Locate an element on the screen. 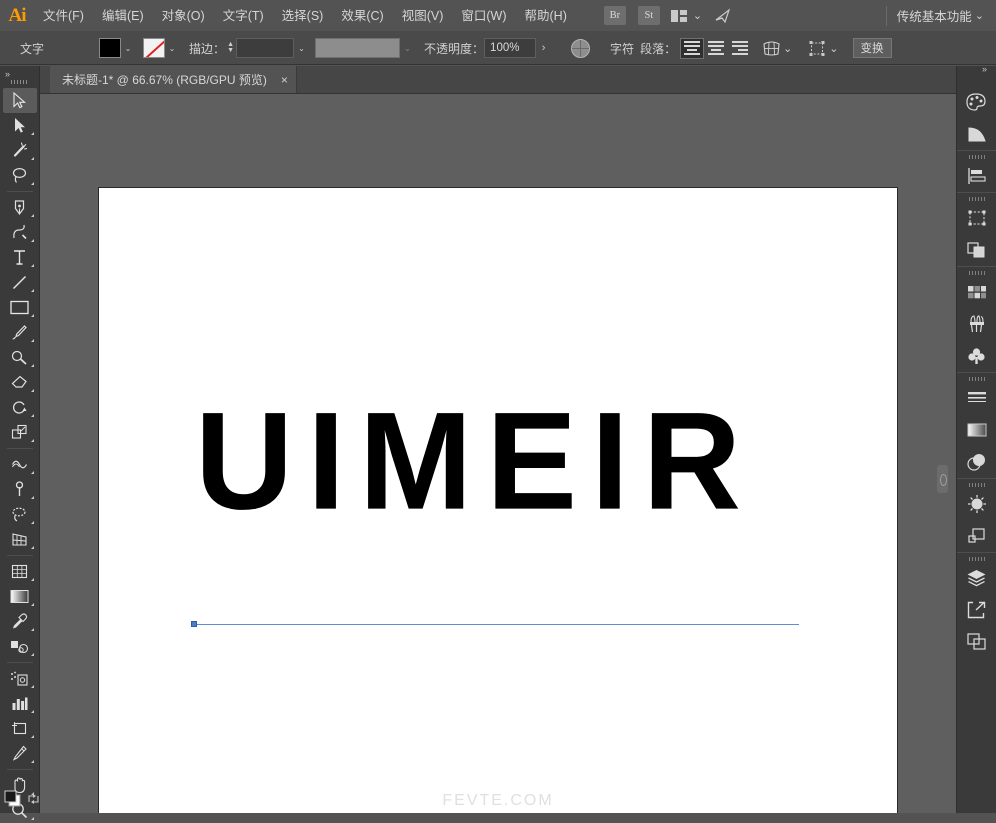 The height and width of the screenshot is (823, 996). slice-tool is located at coordinates (20, 753).